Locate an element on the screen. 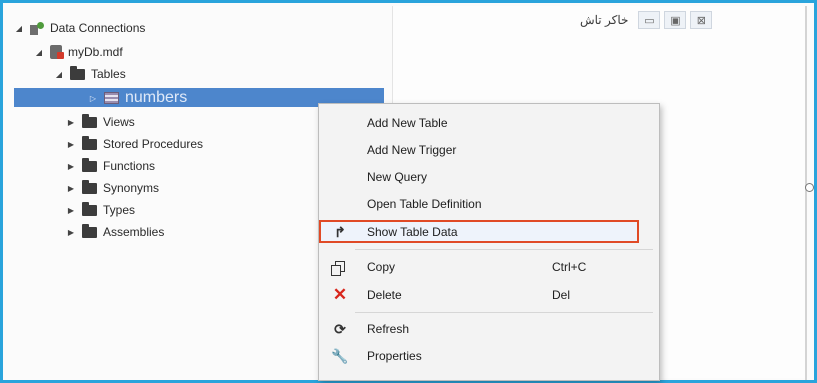 This screenshot has width=817, height=383. refresh-icon: ⟳ is located at coordinates (340, 328).